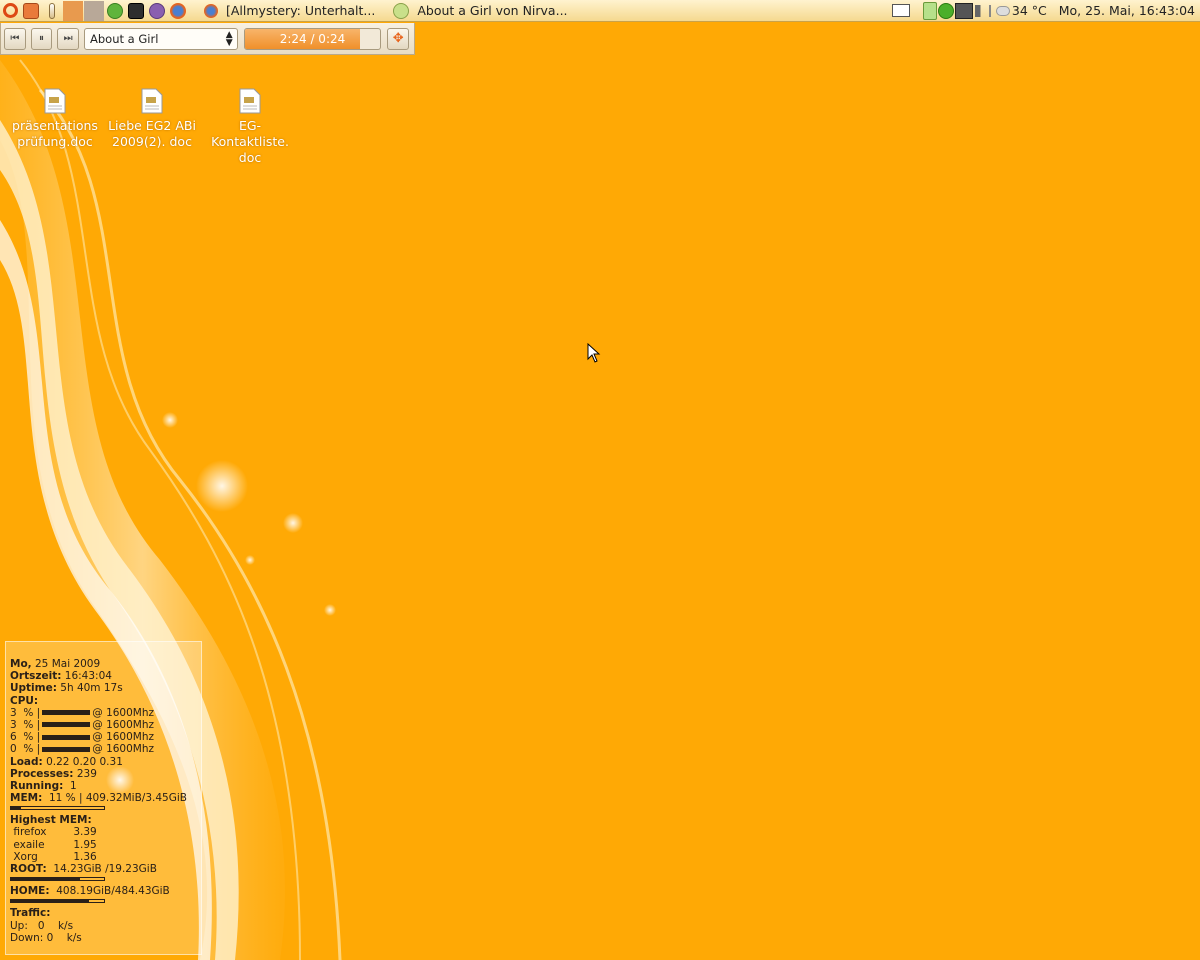 This screenshot has height=960, width=1200. Describe the element at coordinates (26, 798) in the screenshot. I see `mem-label: MEM:` at that location.